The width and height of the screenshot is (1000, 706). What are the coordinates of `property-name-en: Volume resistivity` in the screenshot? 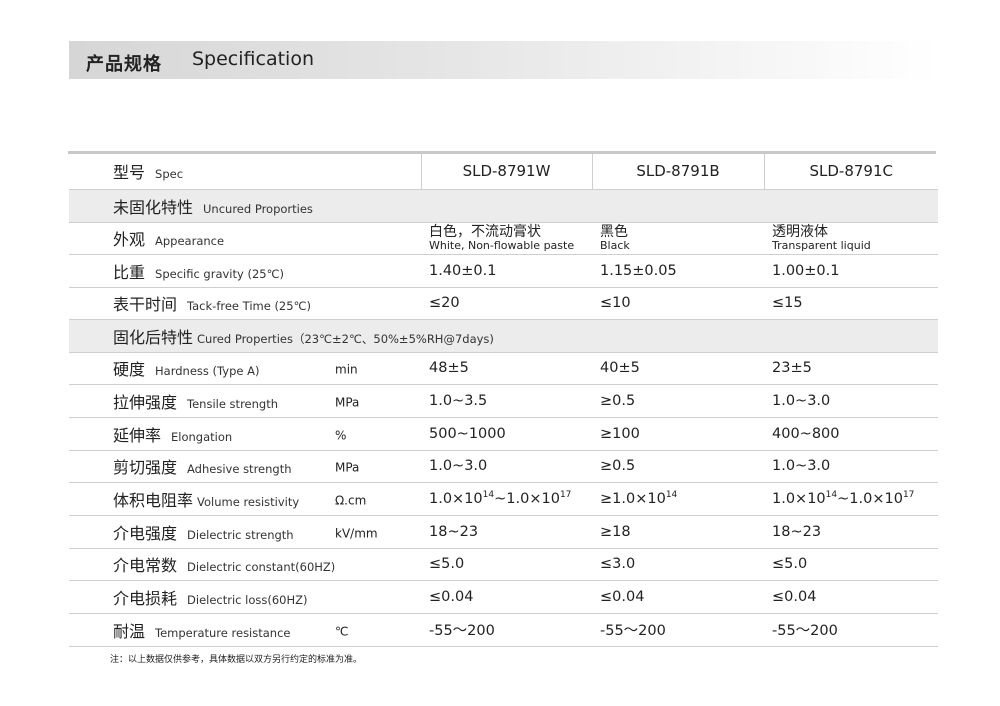 It's located at (248, 502).